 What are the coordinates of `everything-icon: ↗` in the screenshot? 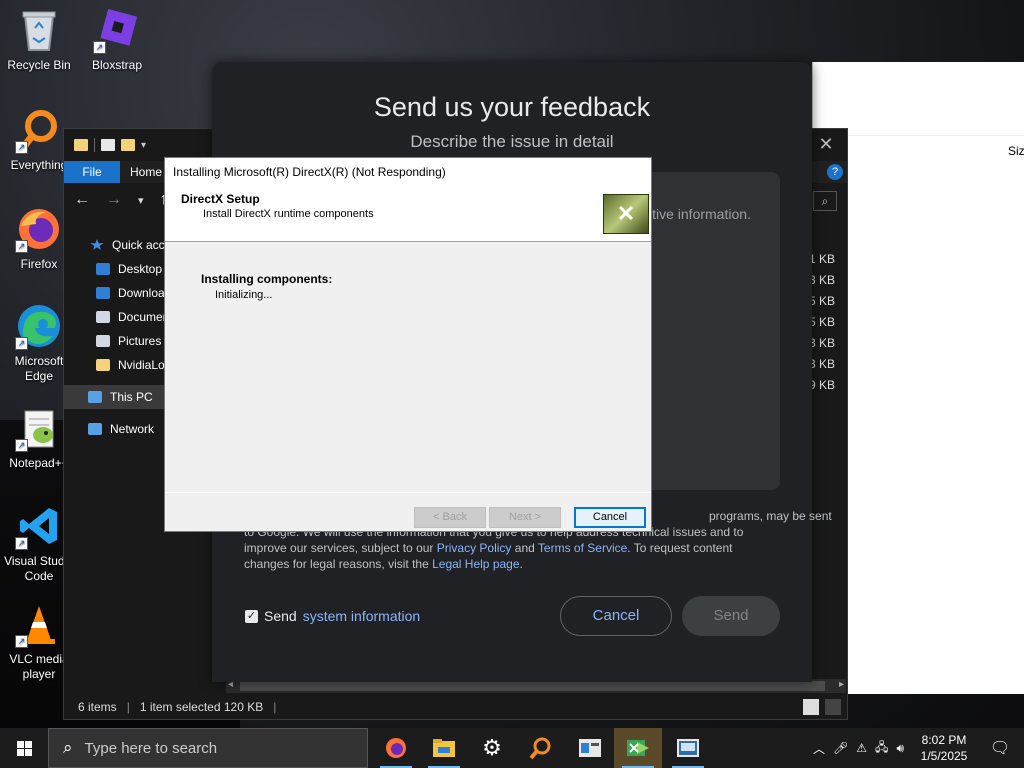 It's located at (39, 130).